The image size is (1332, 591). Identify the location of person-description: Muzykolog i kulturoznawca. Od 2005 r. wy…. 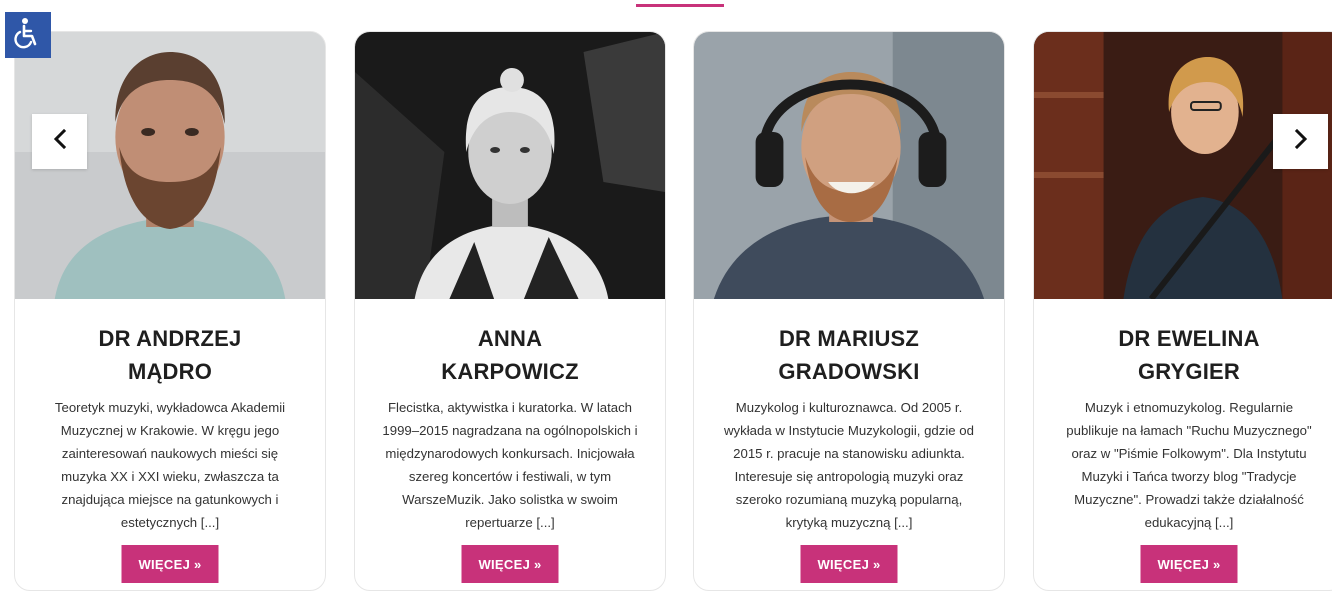
(849, 465).